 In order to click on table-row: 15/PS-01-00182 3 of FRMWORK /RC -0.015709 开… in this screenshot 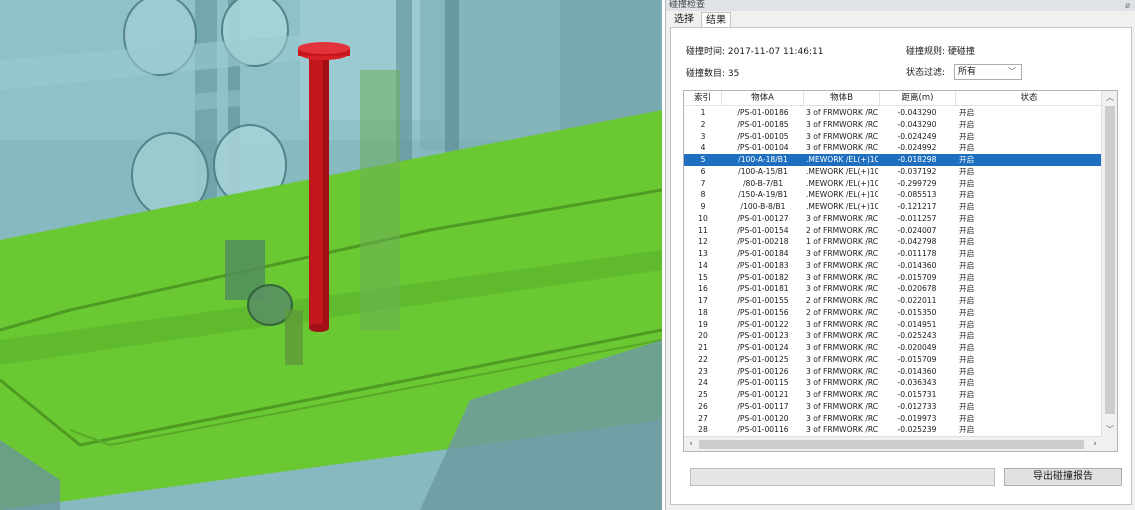, I will do `click(893, 278)`.